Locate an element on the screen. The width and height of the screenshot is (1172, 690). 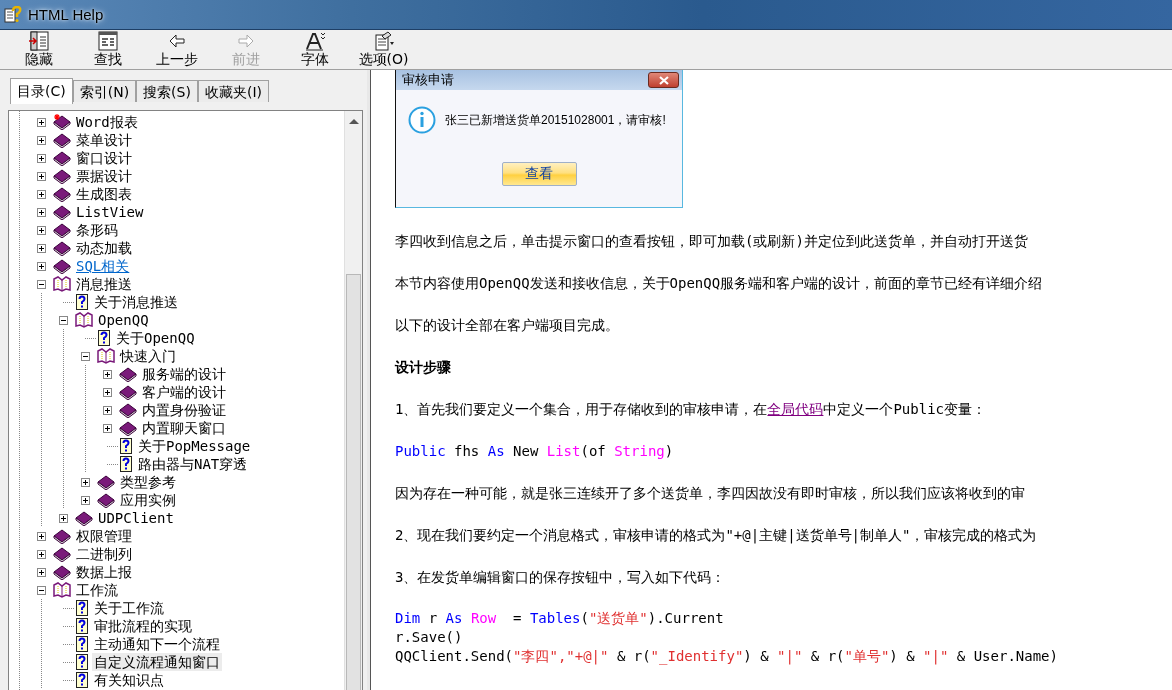
tree-item: ListView is located at coordinates (110, 212).